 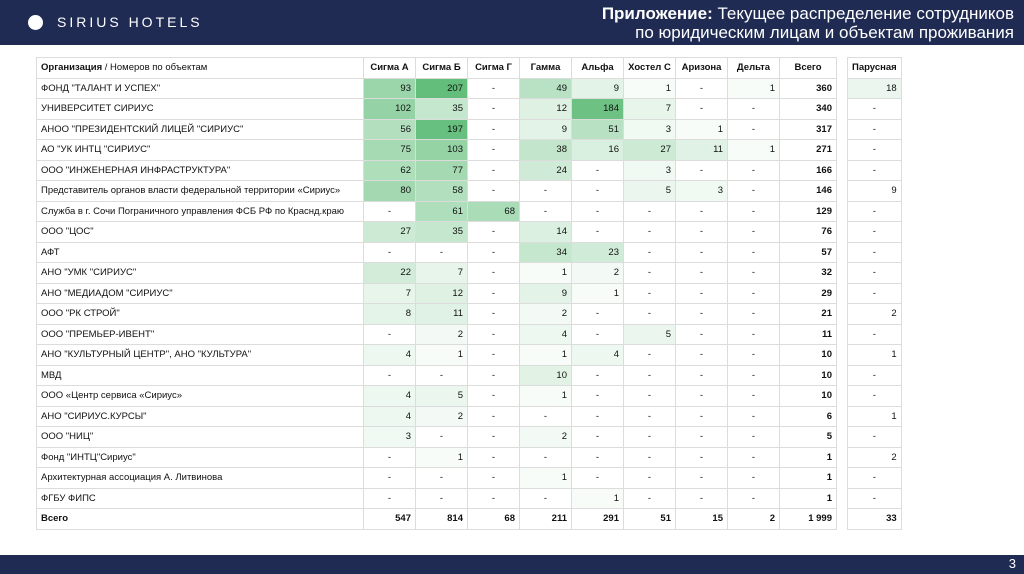 I want to click on column-header: Альфа, so click(x=597, y=68).